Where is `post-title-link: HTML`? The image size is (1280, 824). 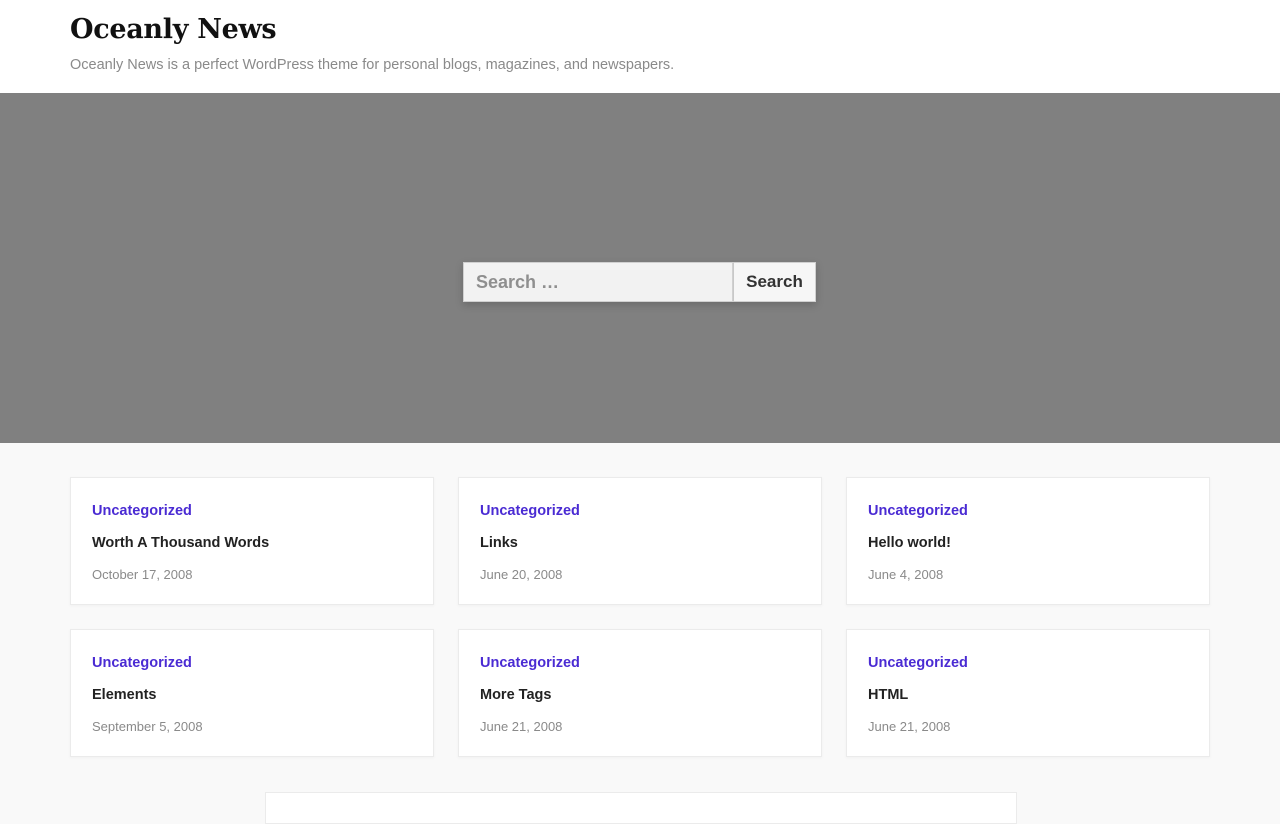
post-title-link: HTML is located at coordinates (1028, 695).